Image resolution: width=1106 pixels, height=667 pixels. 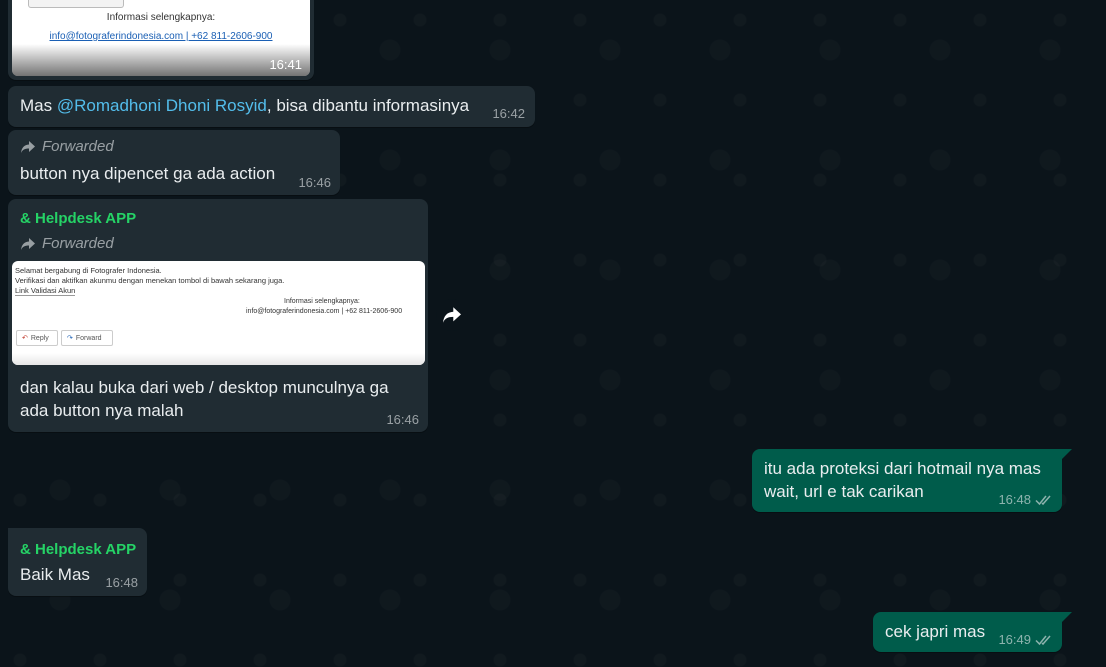 I want to click on forward-media-button, so click(x=452, y=315).